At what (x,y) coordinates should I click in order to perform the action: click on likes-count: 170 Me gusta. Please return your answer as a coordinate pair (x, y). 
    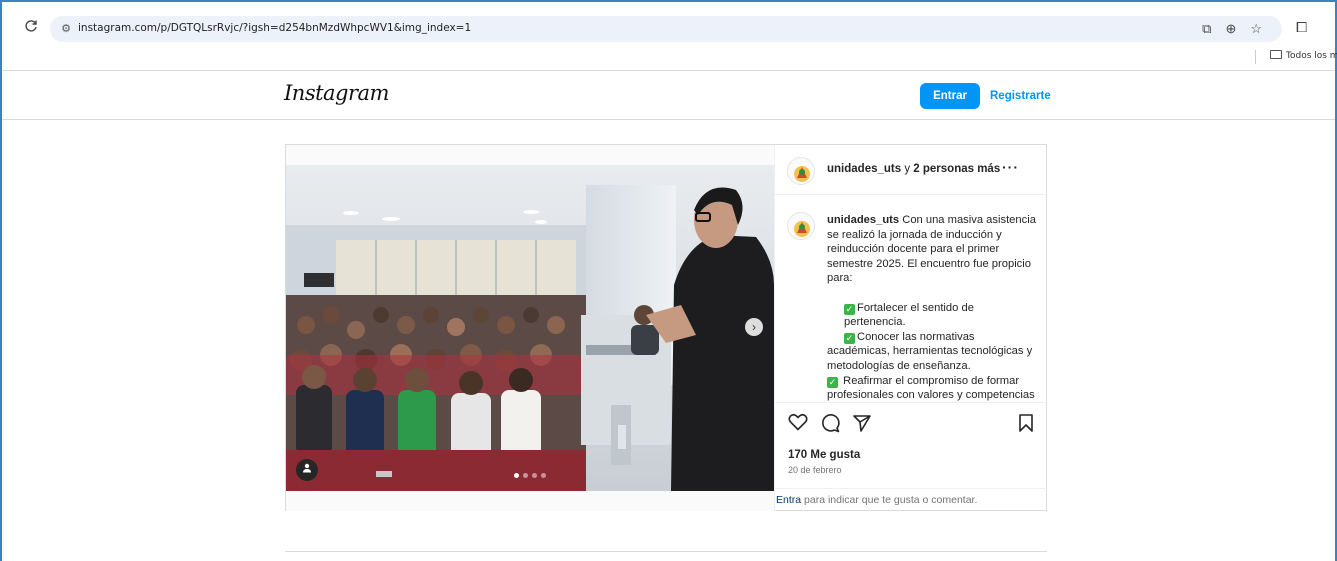
    Looking at the image, I should click on (824, 455).